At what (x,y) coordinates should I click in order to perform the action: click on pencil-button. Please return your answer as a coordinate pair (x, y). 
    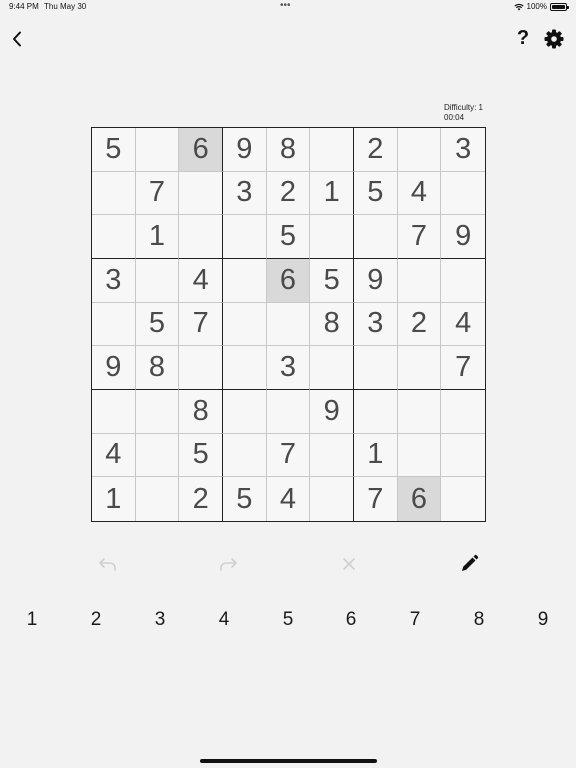
    Looking at the image, I should click on (469, 564).